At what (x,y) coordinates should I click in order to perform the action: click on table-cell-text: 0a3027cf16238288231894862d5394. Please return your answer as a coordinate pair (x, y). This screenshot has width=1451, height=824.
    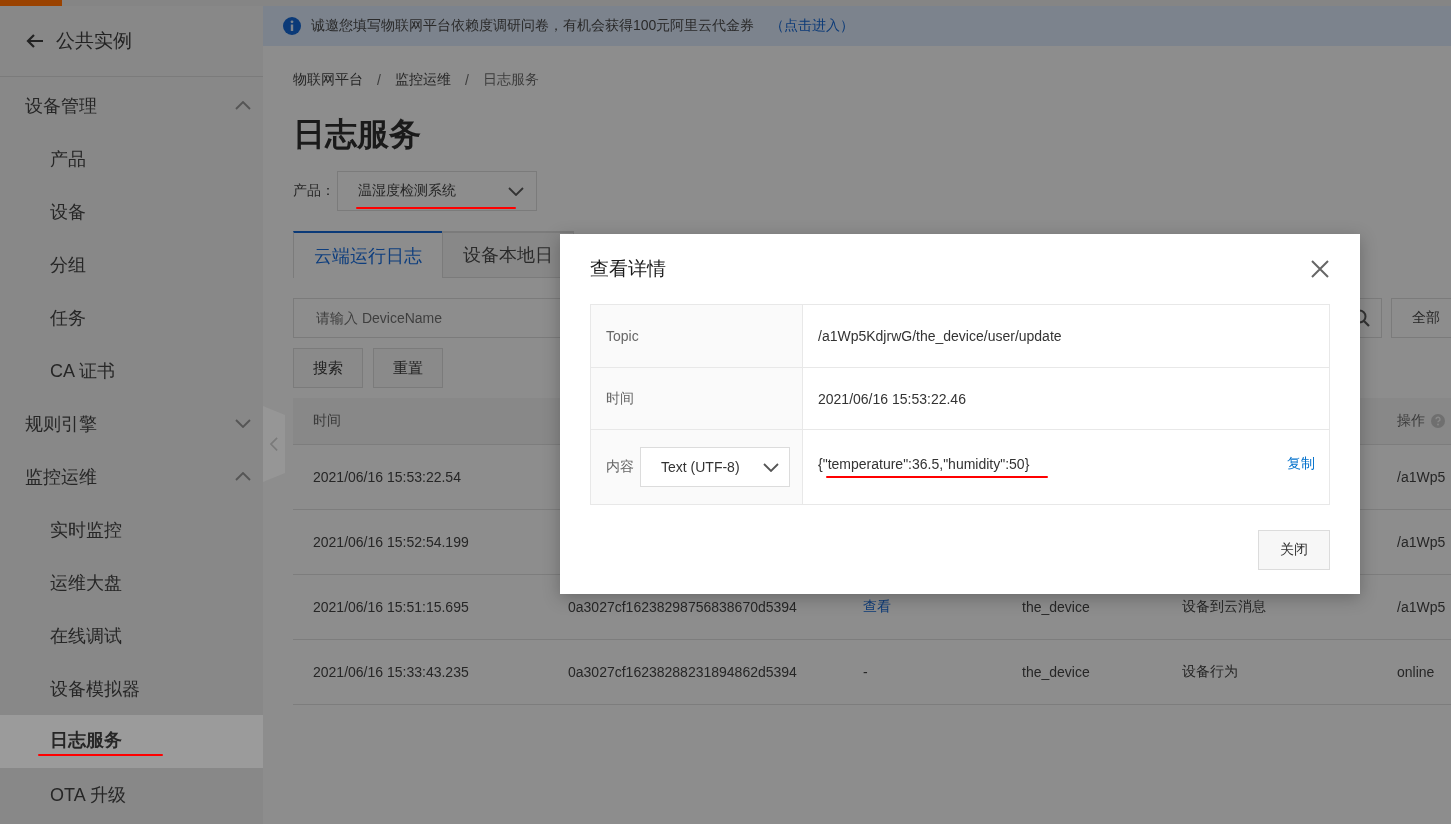
    Looking at the image, I should click on (682, 672).